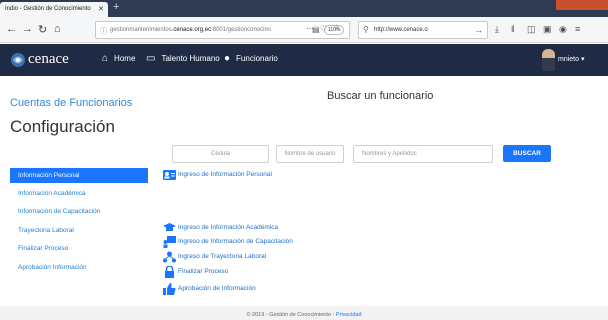  What do you see at coordinates (563, 29) in the screenshot?
I see `account-icon: ◉` at bounding box center [563, 29].